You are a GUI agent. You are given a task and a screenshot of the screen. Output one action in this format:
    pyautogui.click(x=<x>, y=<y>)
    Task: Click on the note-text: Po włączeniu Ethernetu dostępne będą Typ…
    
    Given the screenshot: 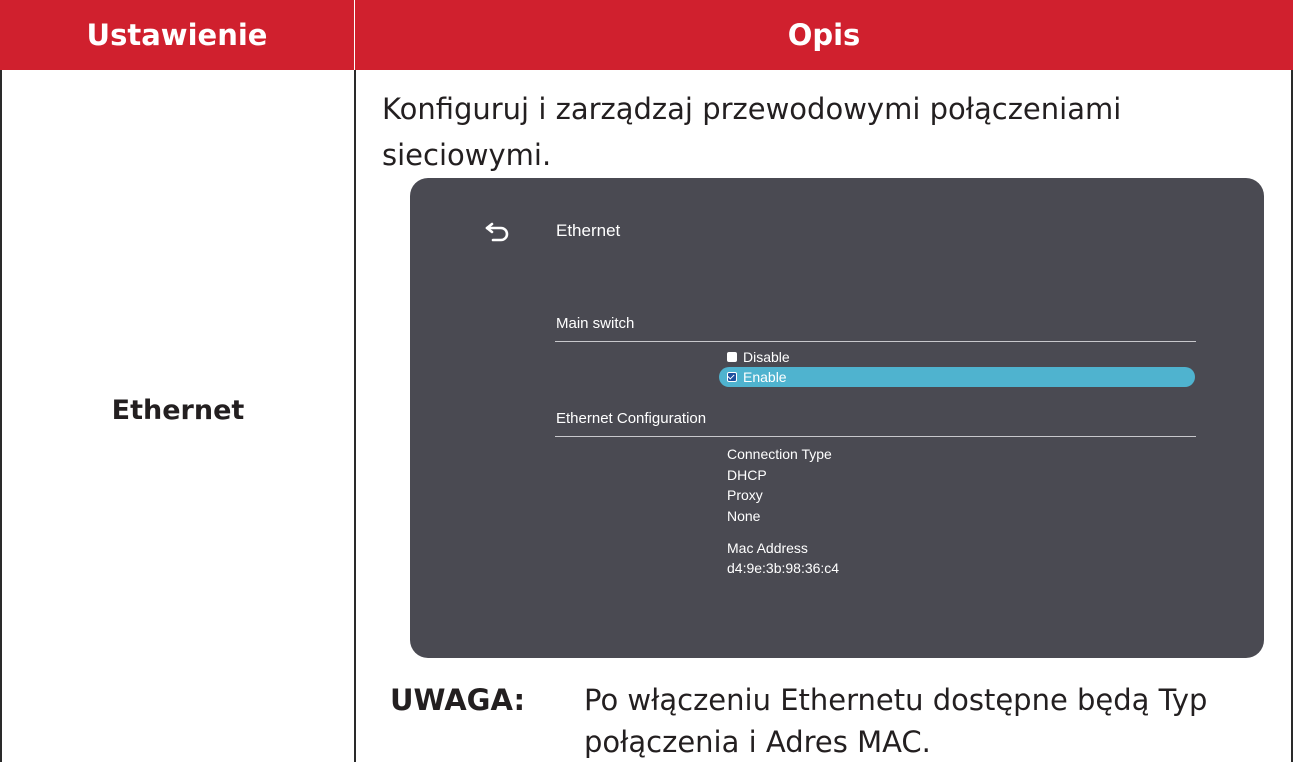 What is the action you would take?
    pyautogui.click(x=896, y=721)
    